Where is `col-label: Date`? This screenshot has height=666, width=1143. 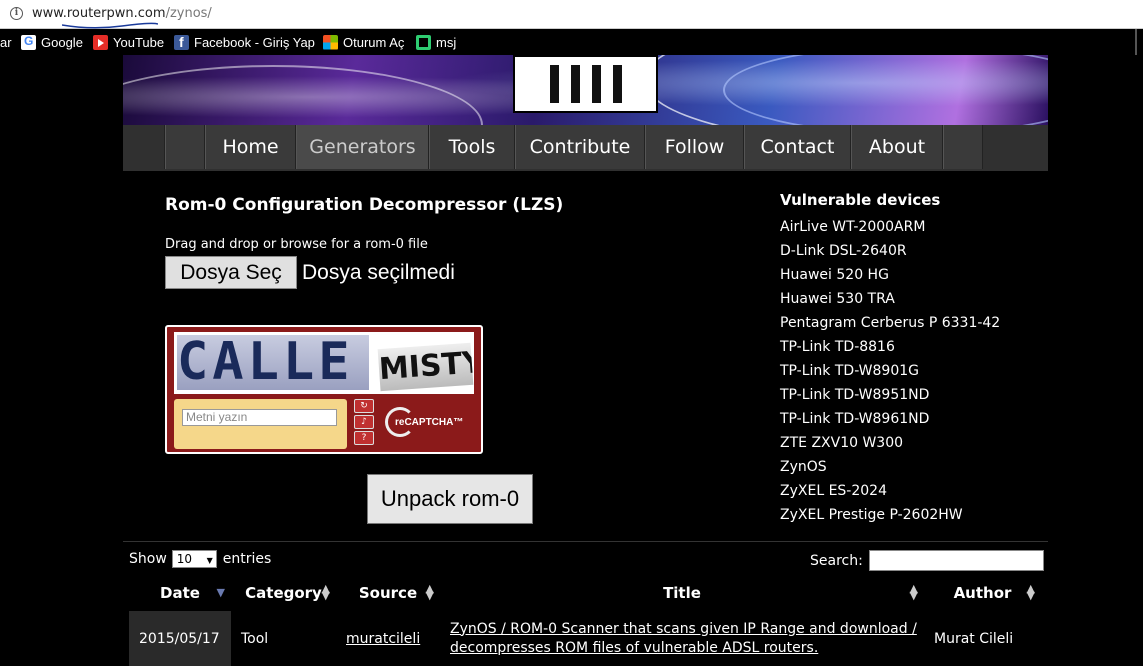
col-label: Date is located at coordinates (180, 593).